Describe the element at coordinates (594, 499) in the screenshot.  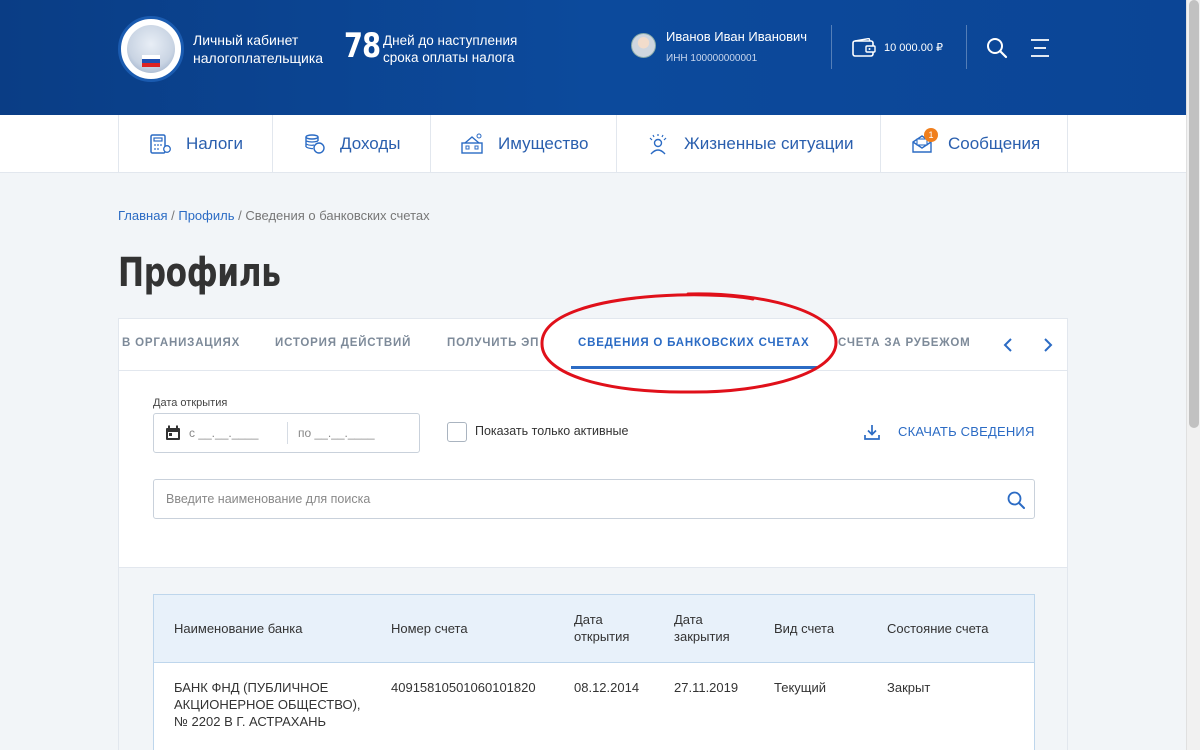
I see `search-input: Введите наименование для поиска` at that location.